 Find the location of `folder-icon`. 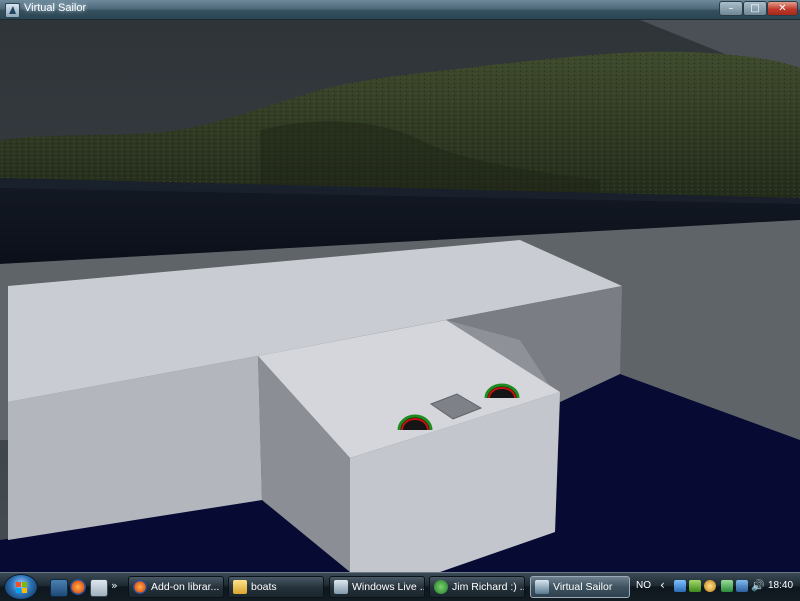

folder-icon is located at coordinates (240, 587).